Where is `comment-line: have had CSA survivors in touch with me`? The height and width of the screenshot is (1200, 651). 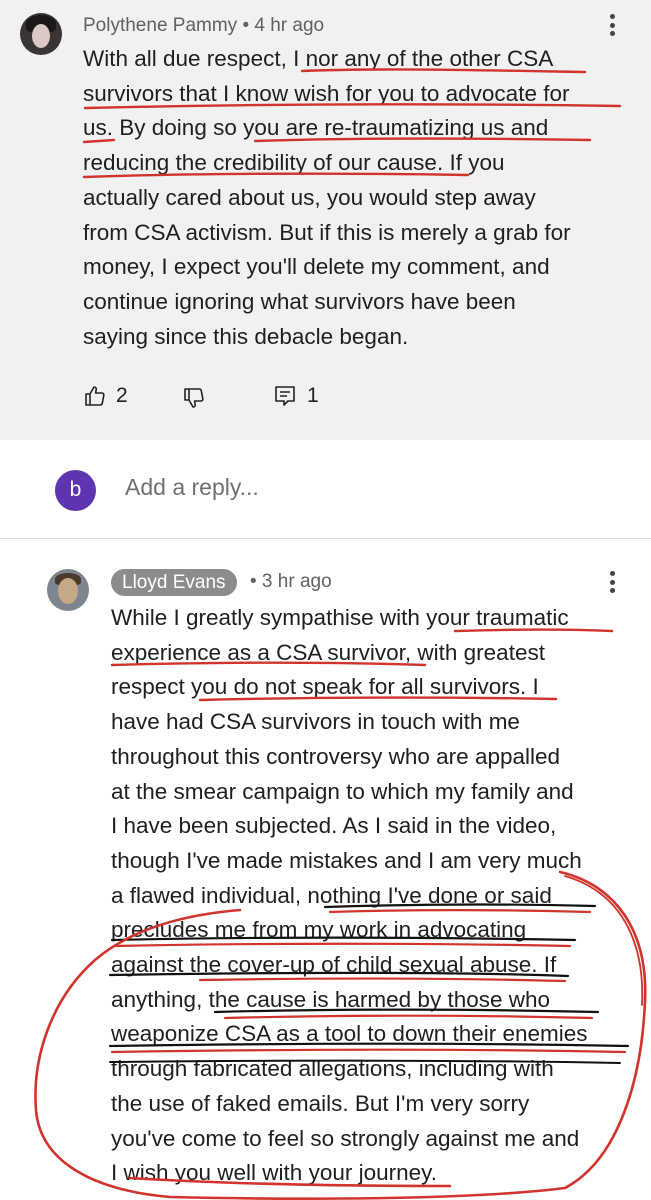
comment-line: have had CSA survivors in touch with me is located at coordinates (315, 722).